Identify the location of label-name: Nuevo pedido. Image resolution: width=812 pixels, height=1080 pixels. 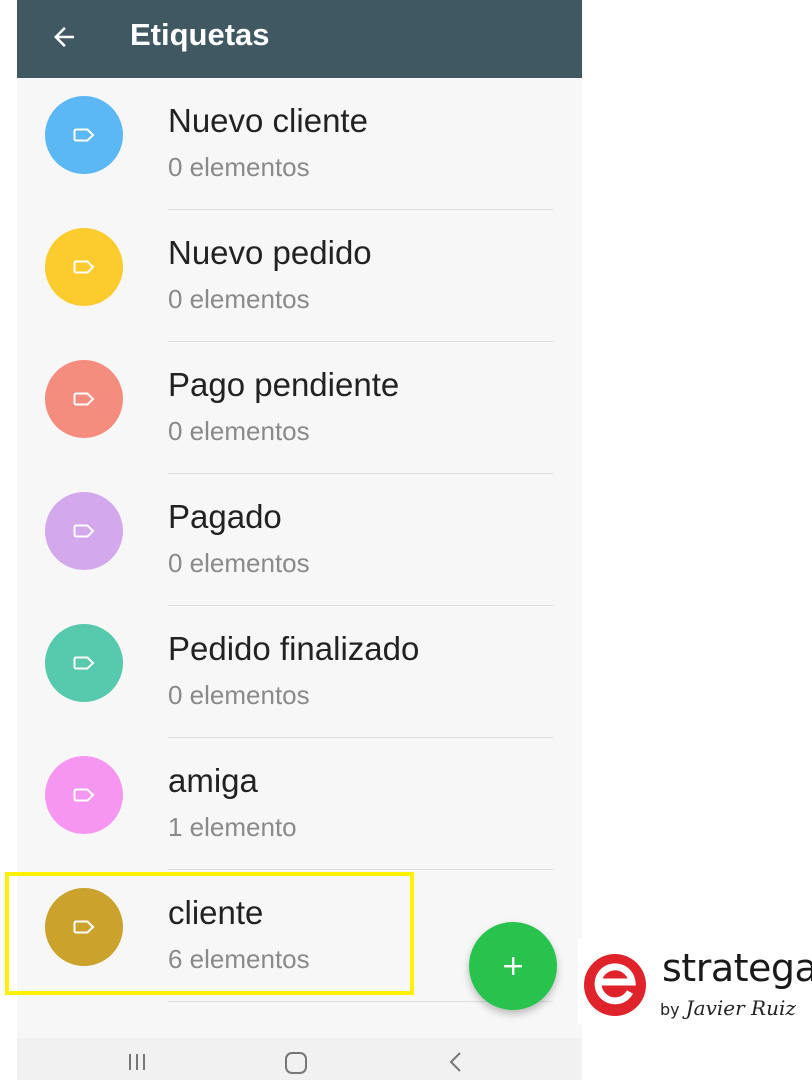
(270, 252).